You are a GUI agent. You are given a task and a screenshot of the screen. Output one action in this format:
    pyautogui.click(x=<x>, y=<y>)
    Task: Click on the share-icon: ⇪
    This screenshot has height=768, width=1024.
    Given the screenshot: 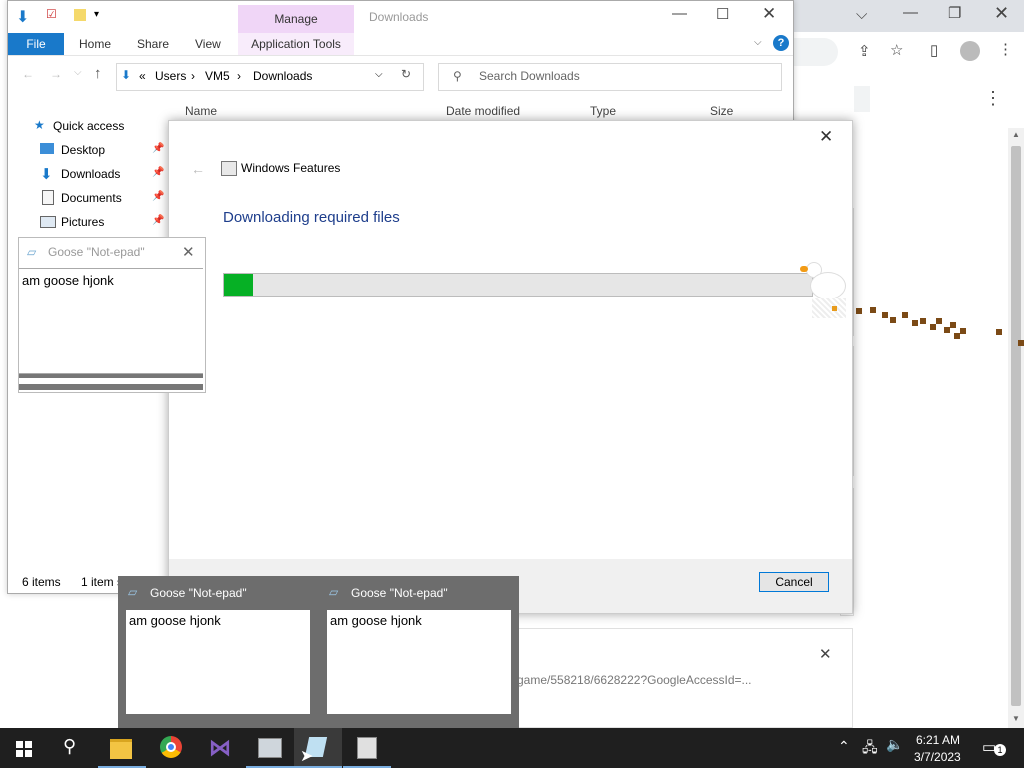 What is the action you would take?
    pyautogui.click(x=864, y=51)
    